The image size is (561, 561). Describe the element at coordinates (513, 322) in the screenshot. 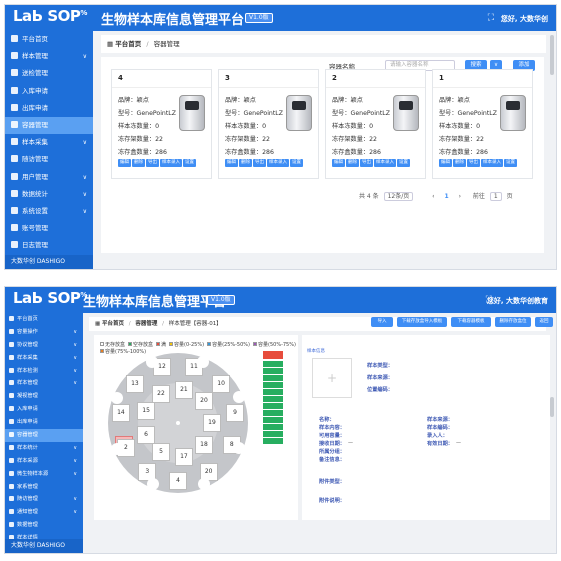

I see `toolbar-button: 删除存放盒位` at that location.